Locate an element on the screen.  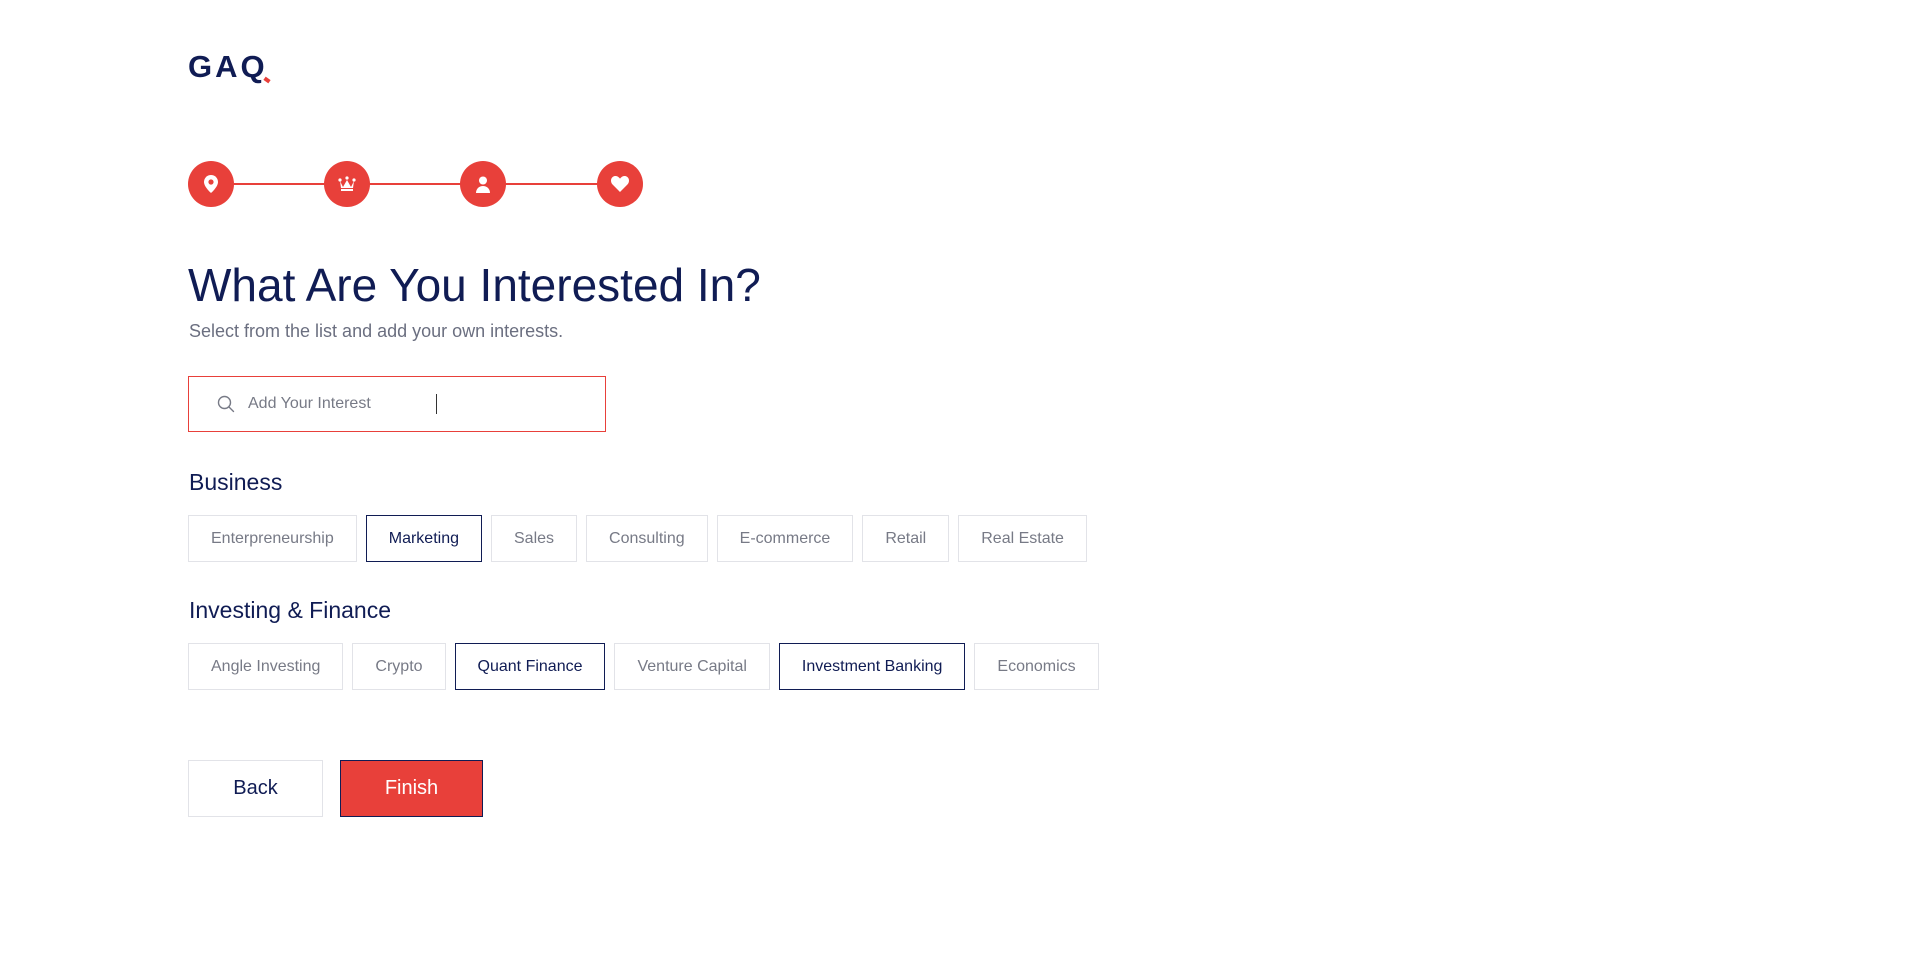
chip-investment-banking: Investment Banking is located at coordinates (872, 666).